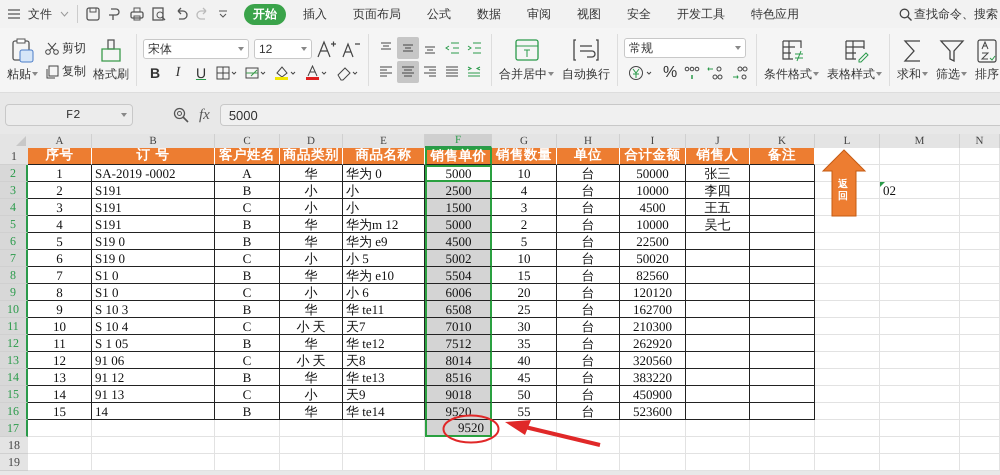 The width and height of the screenshot is (1000, 475). Describe the element at coordinates (951, 51) in the screenshot. I see `filter-icon` at that location.